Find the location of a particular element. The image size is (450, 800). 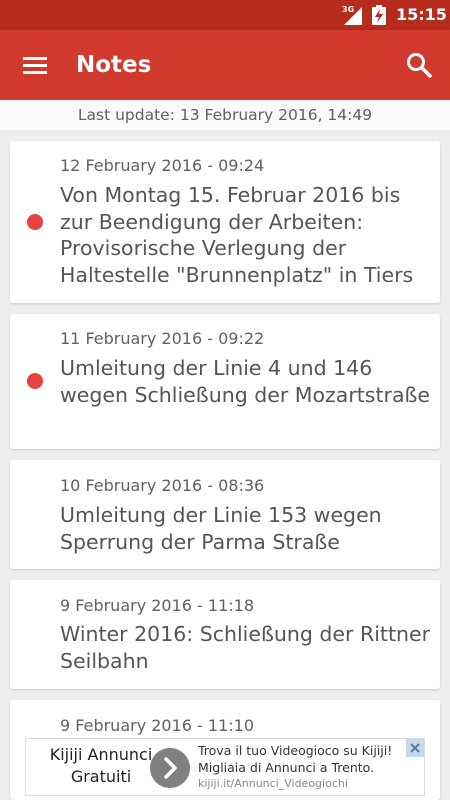

signal-icon is located at coordinates (353, 16).